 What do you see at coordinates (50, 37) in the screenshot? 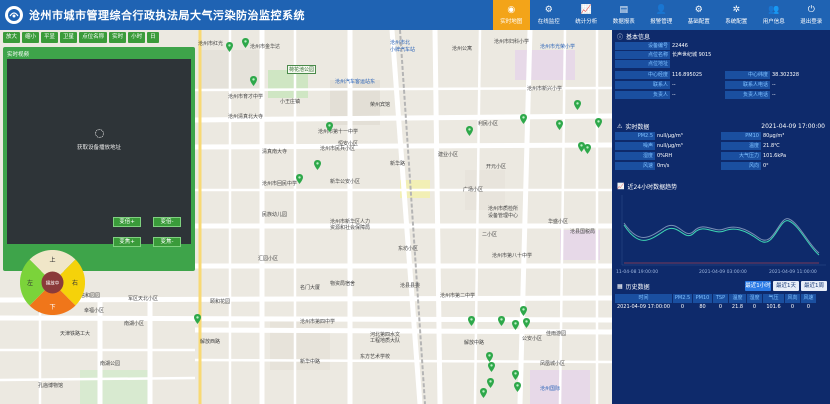
I see `flat-view-button: 平显` at bounding box center [50, 37].